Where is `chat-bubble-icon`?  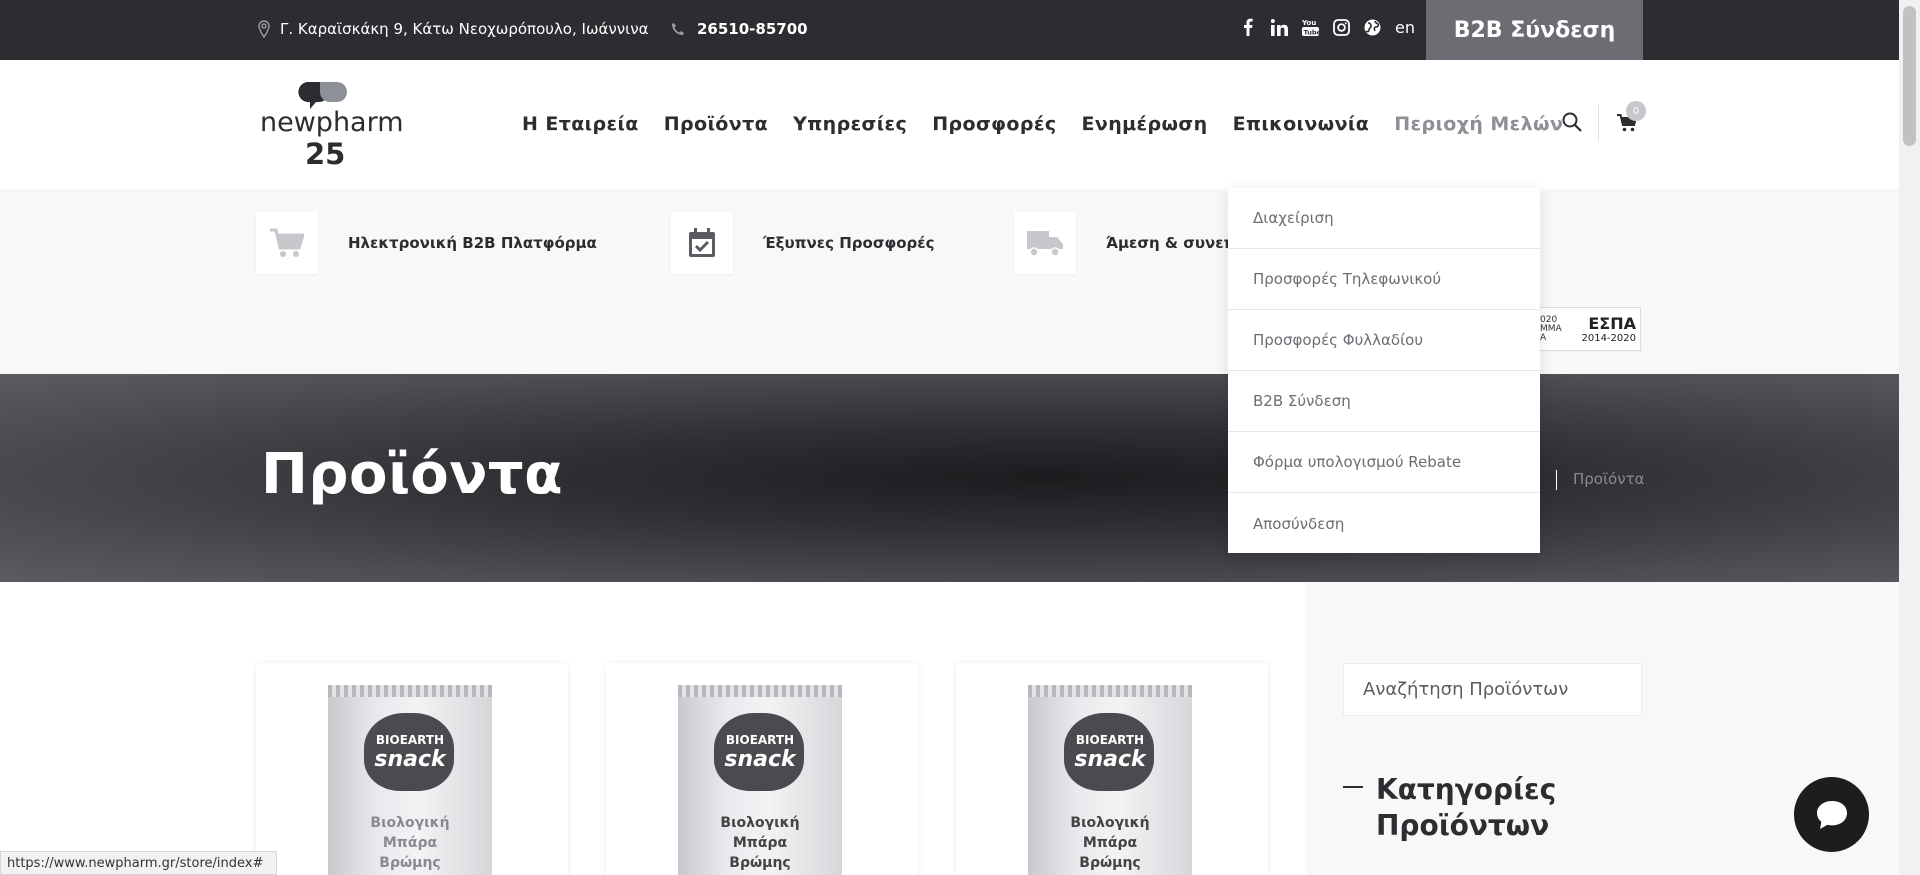
chat-bubble-icon is located at coordinates (1831, 814).